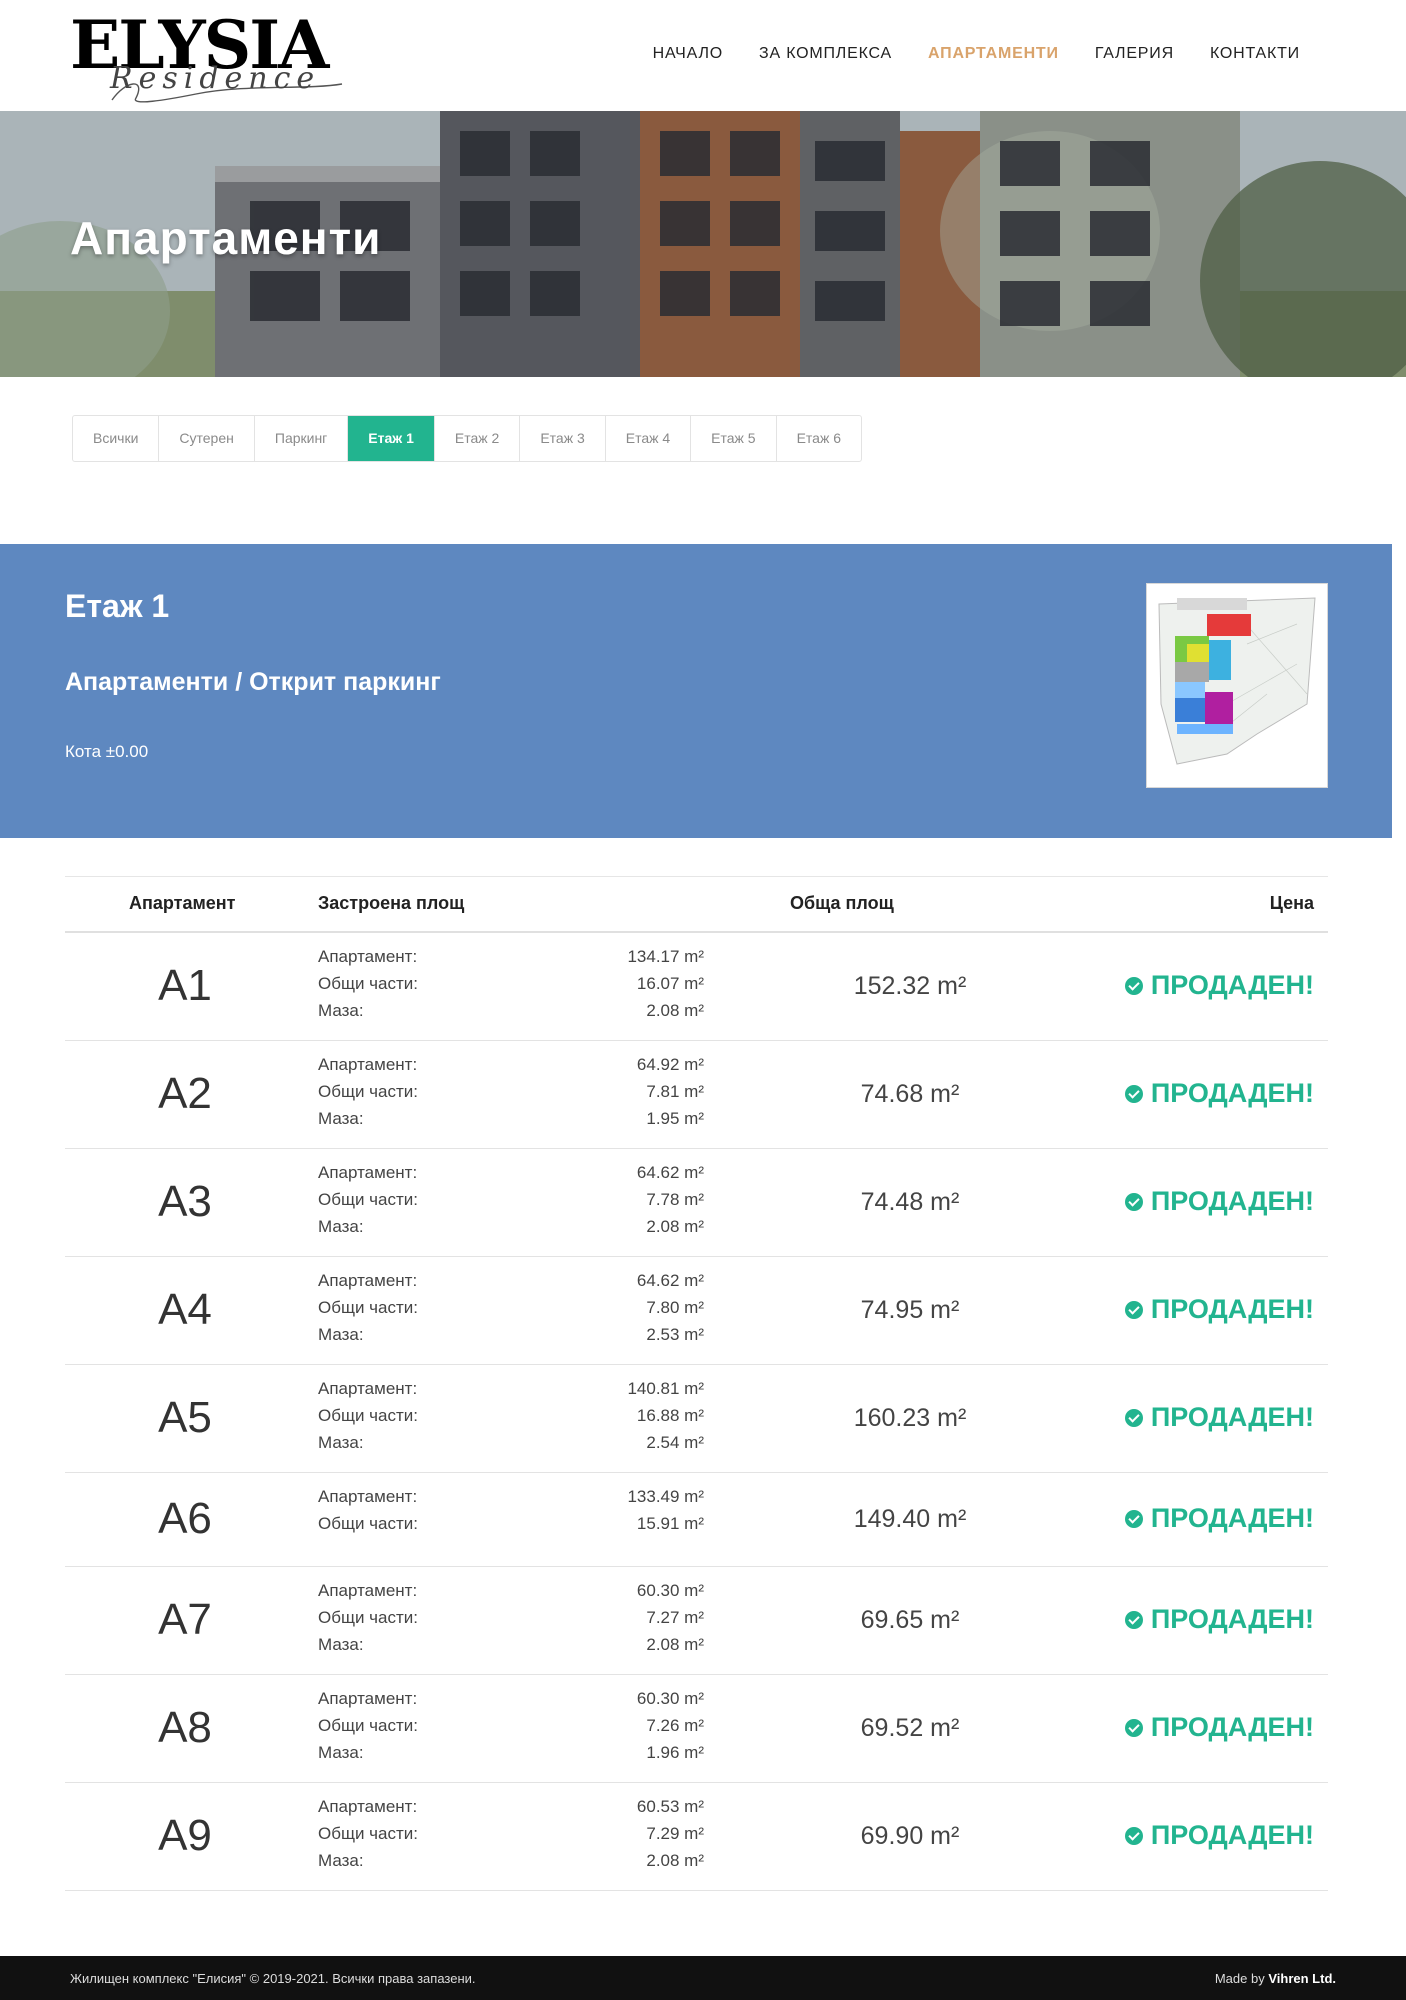 The width and height of the screenshot is (1406, 2000). I want to click on area-line: Общи части: 7.78 m², so click(511, 1203).